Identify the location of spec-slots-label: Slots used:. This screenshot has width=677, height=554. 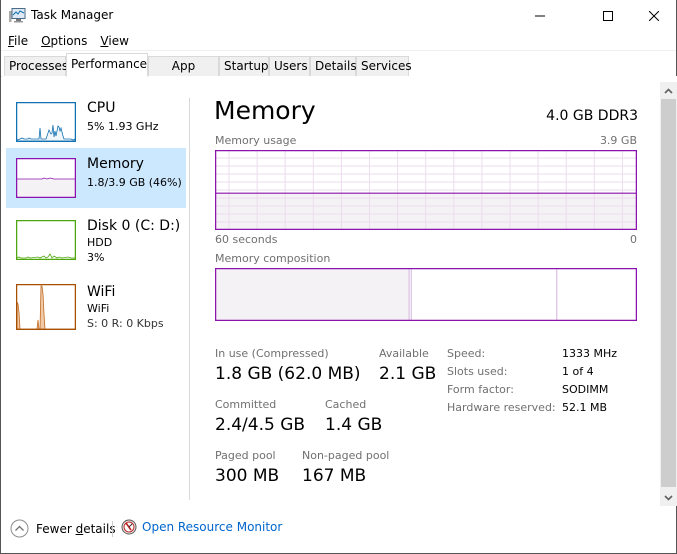
(477, 371).